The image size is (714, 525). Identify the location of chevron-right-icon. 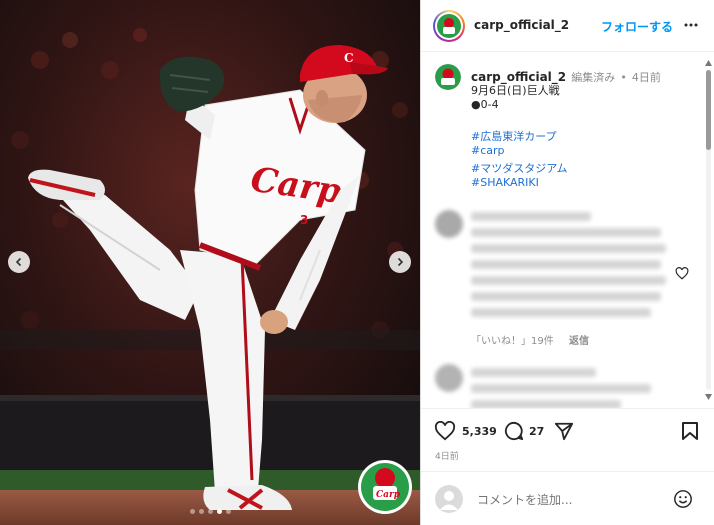
(400, 262).